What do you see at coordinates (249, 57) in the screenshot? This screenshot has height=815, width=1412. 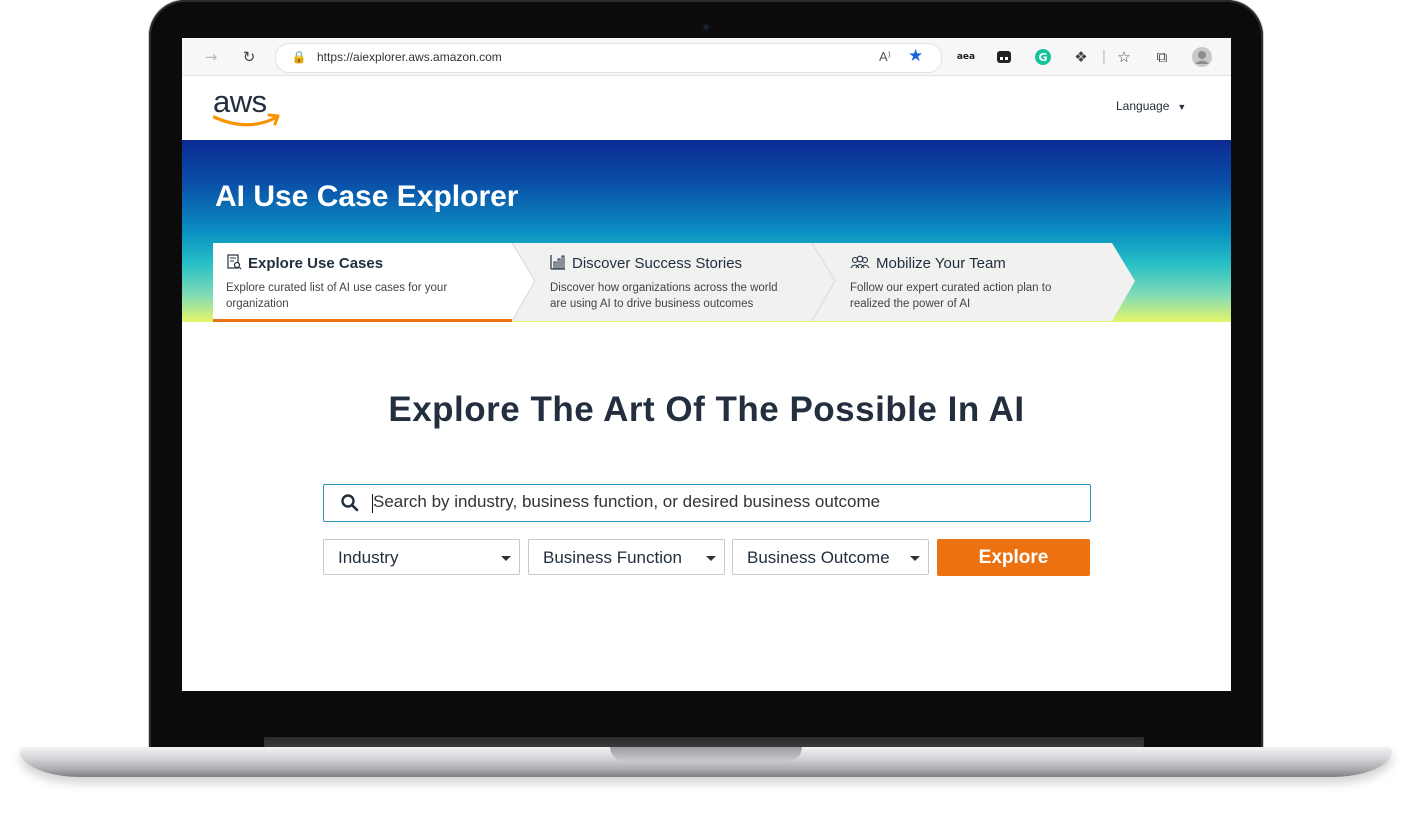 I see `refresh-icon: ↻` at bounding box center [249, 57].